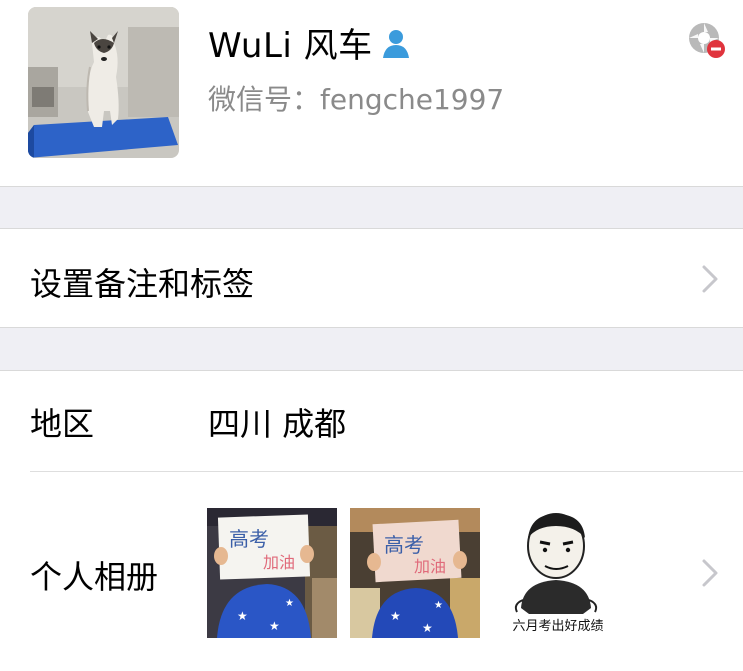  I want to click on region-label: 地区, so click(62, 424).